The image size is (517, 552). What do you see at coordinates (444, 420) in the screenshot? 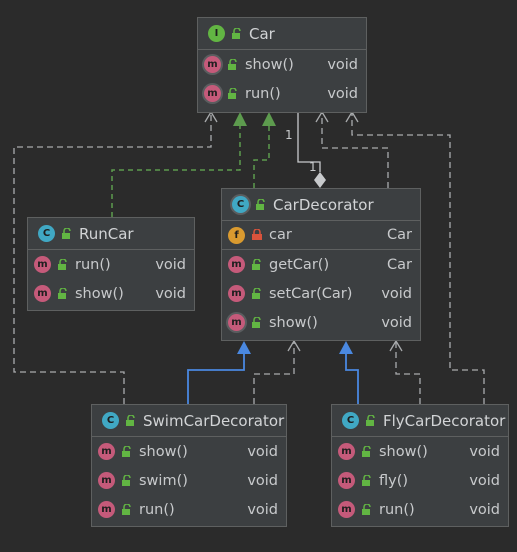
I see `class-flycardecorator-name: FlyCarDecorator` at bounding box center [444, 420].